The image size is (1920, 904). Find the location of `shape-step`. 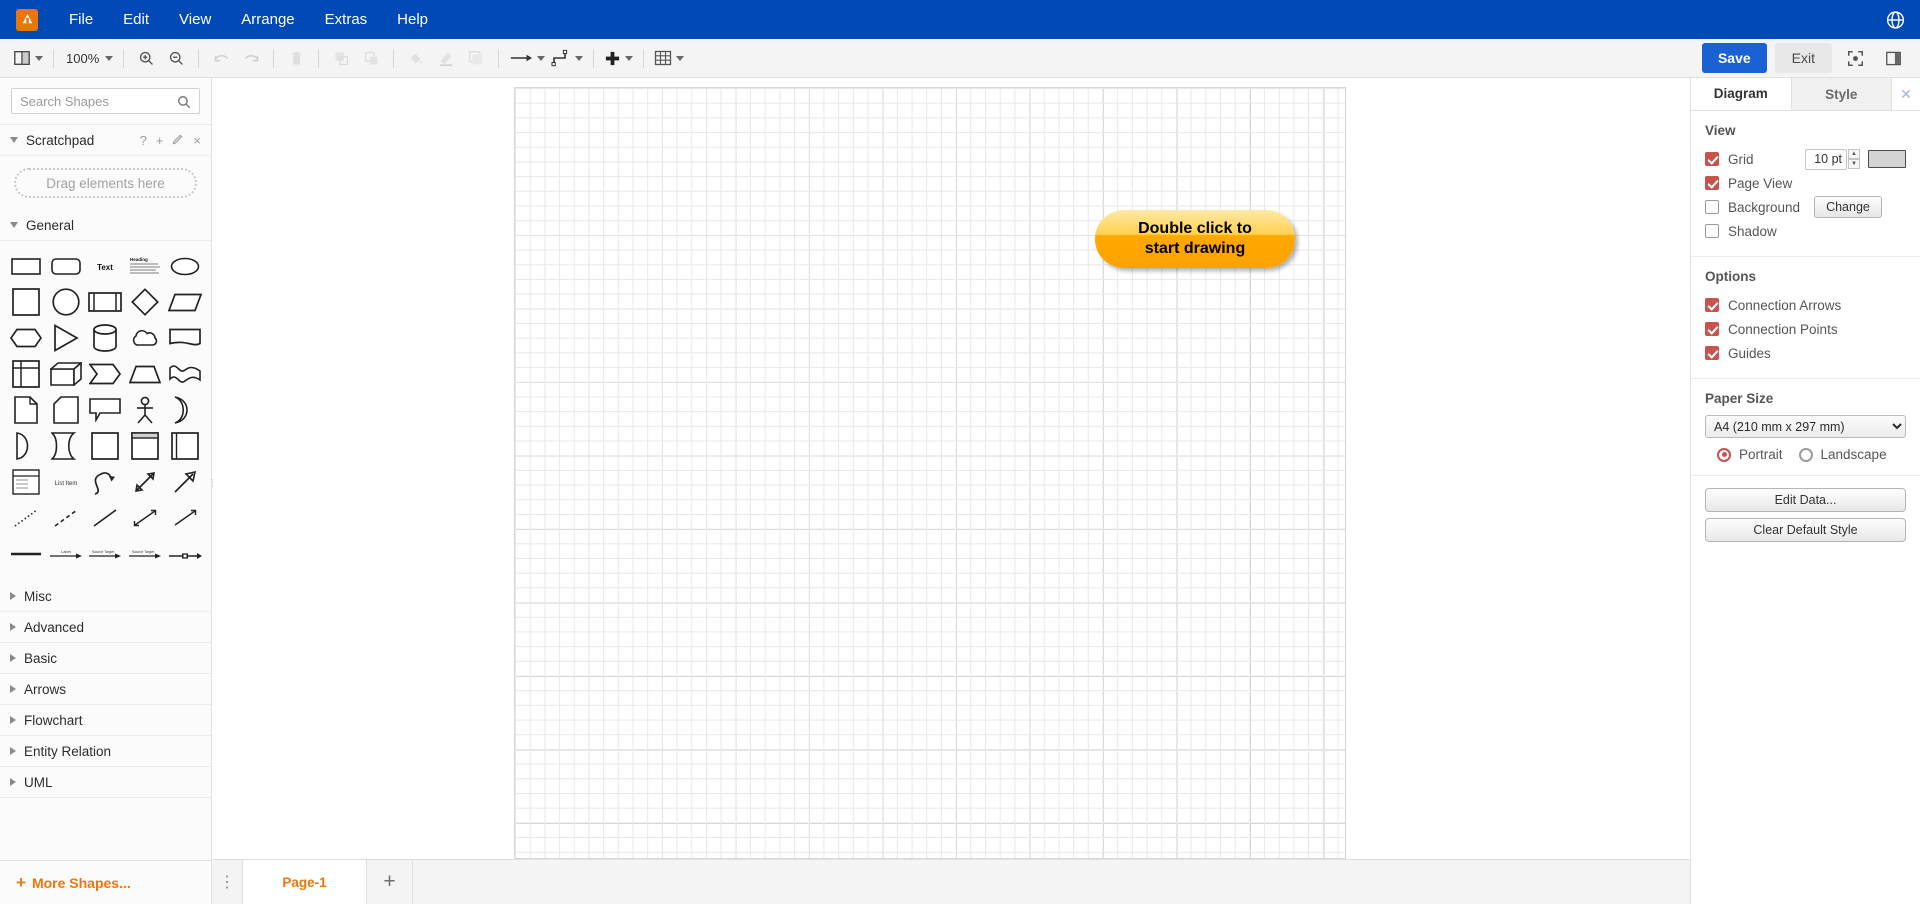

shape-step is located at coordinates (106, 374).